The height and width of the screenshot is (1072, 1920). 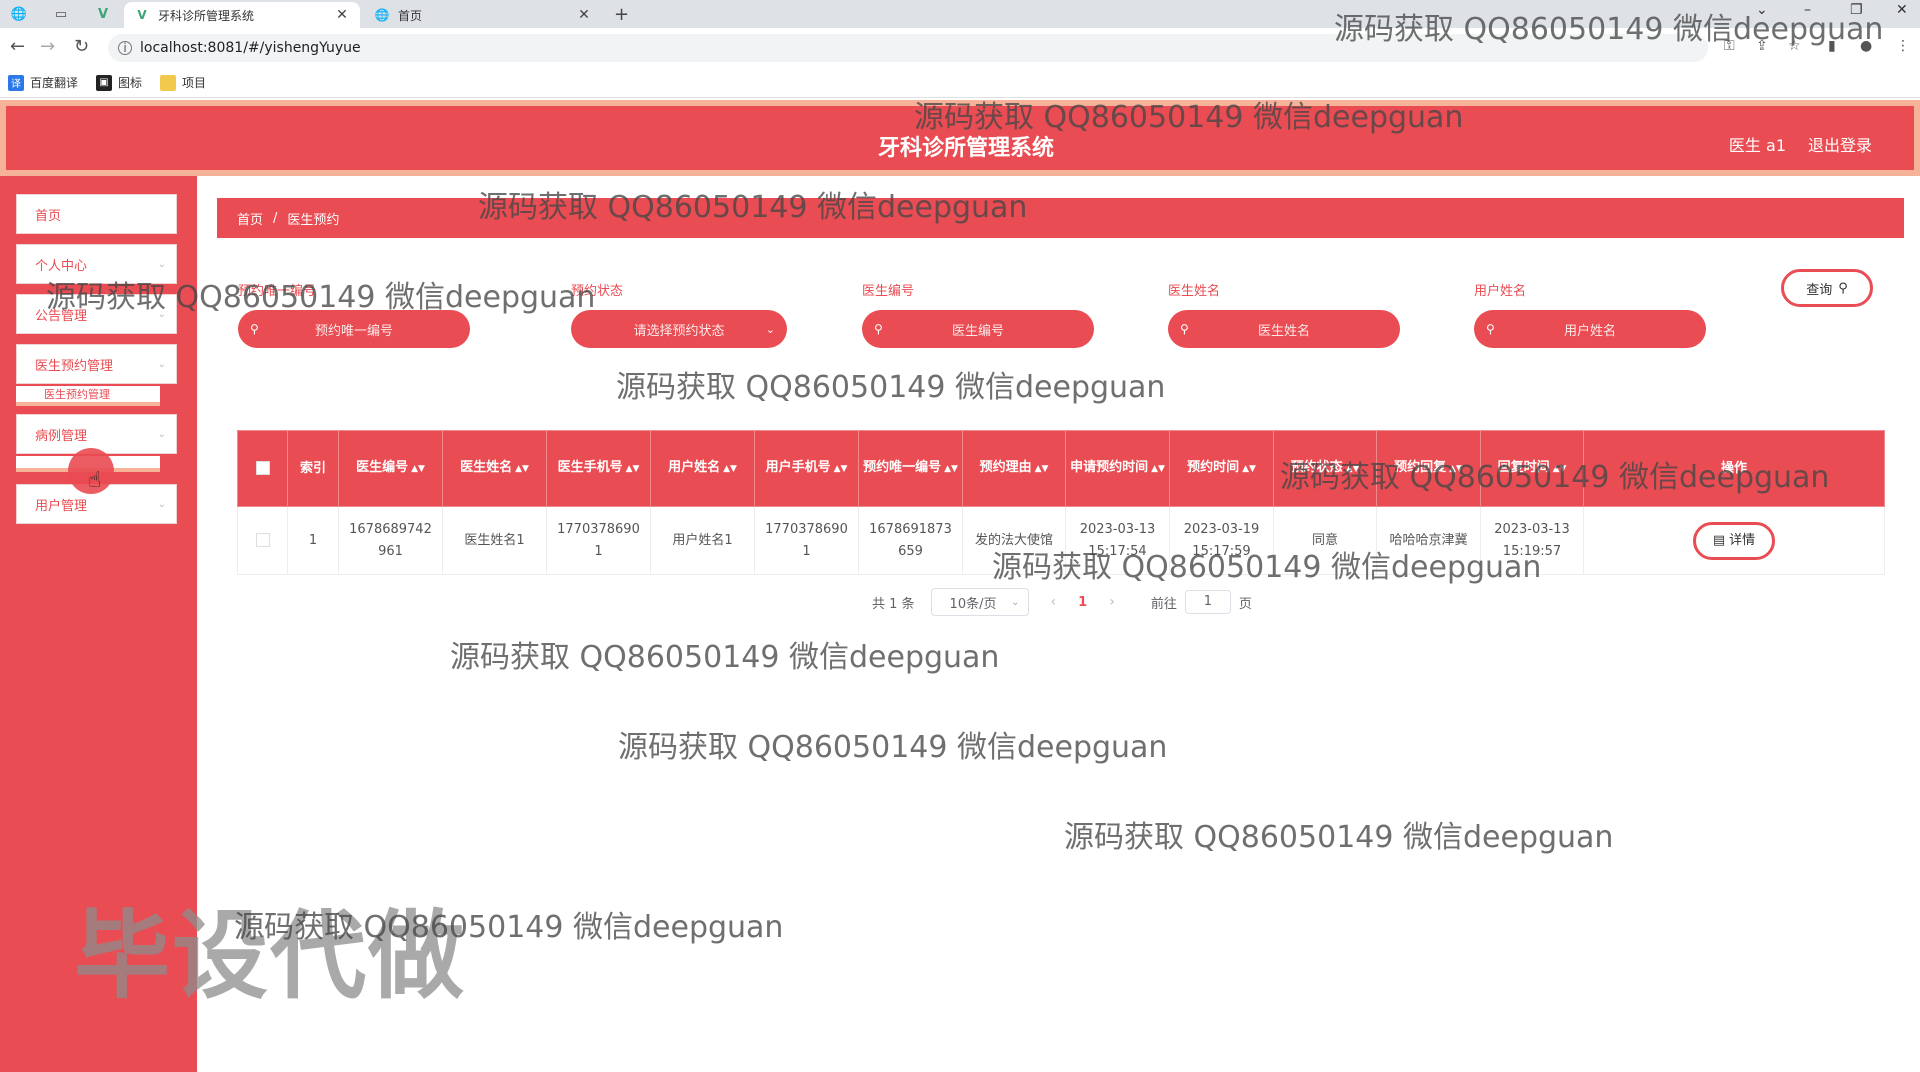 I want to click on doctor-no-input: ⚲ 医生编号, so click(x=978, y=329).